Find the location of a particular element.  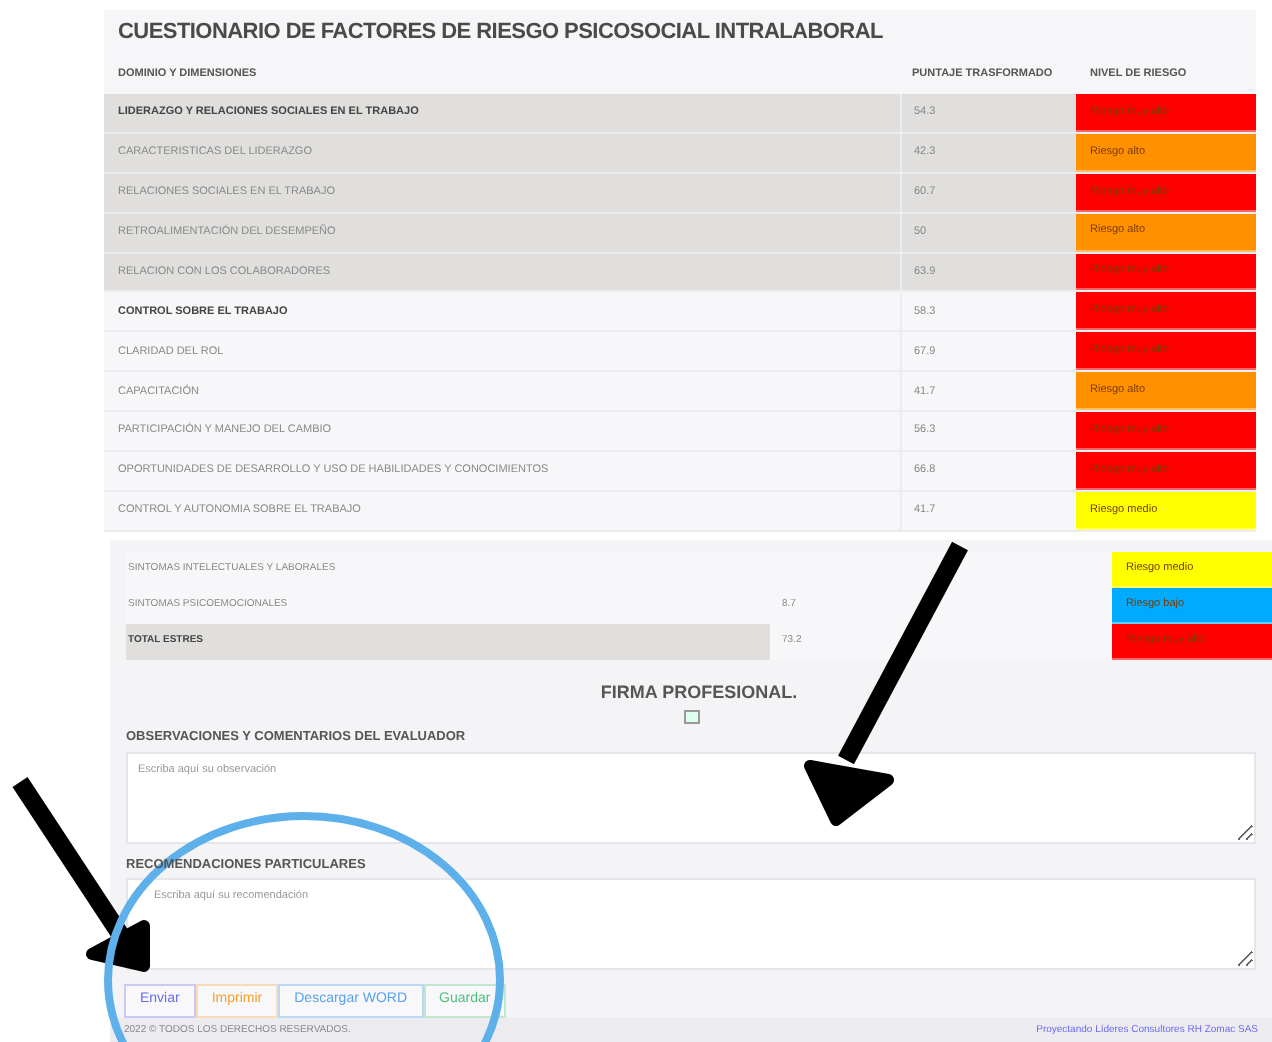

broken-image-icon is located at coordinates (691, 717).